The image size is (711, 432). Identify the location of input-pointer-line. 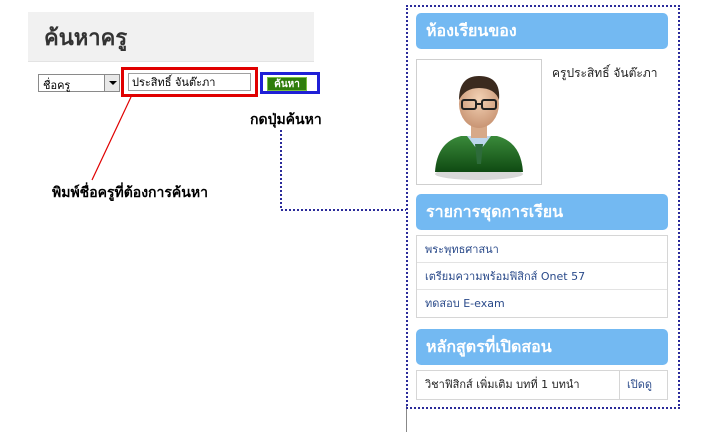
(111, 138).